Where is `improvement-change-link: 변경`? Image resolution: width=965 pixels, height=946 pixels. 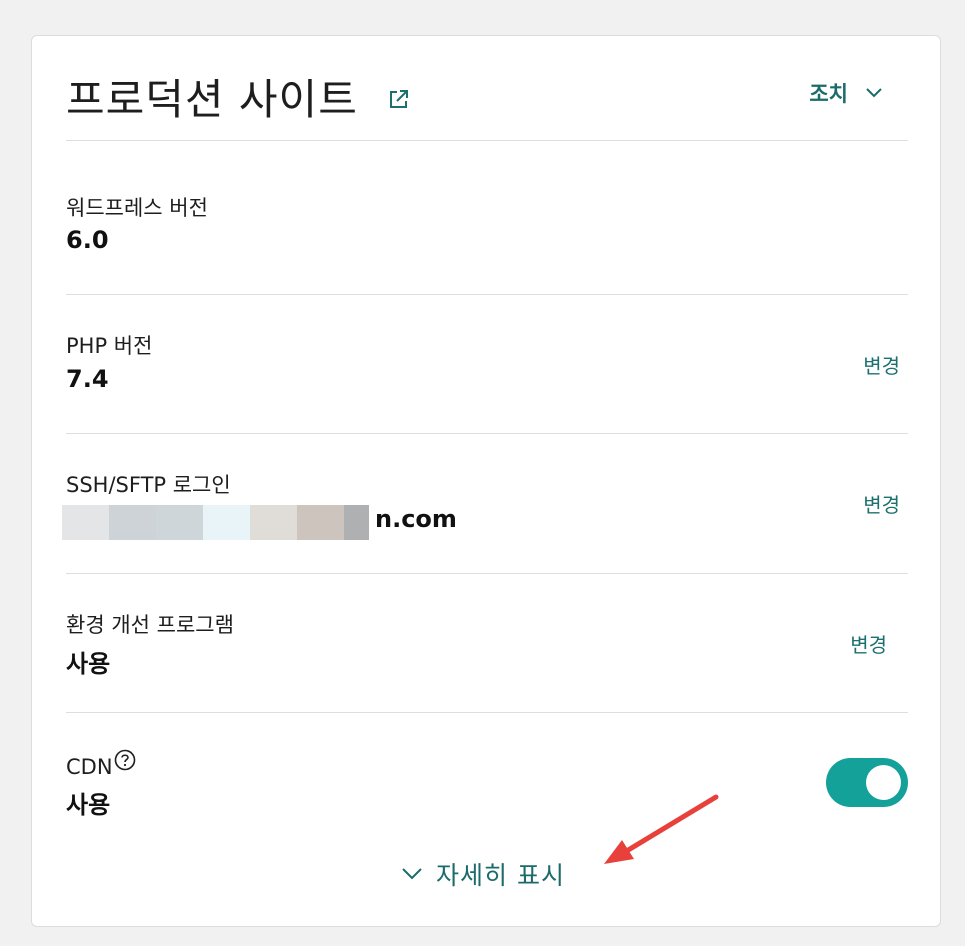
improvement-change-link: 변경 is located at coordinates (868, 643).